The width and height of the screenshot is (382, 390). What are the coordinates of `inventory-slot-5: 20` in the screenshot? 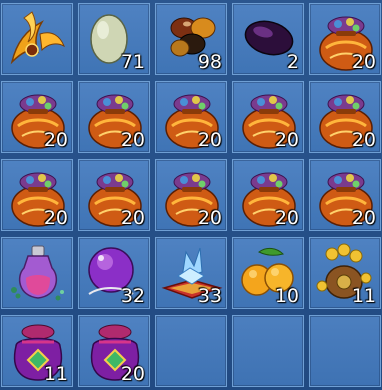 It's located at (345, 39).